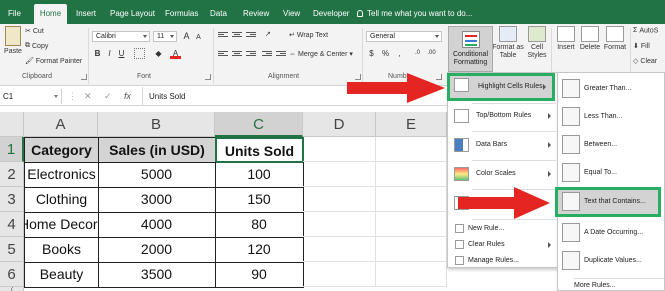 The height and width of the screenshot is (291, 665). Describe the element at coordinates (259, 175) in the screenshot. I see `table-cell: 100` at that location.